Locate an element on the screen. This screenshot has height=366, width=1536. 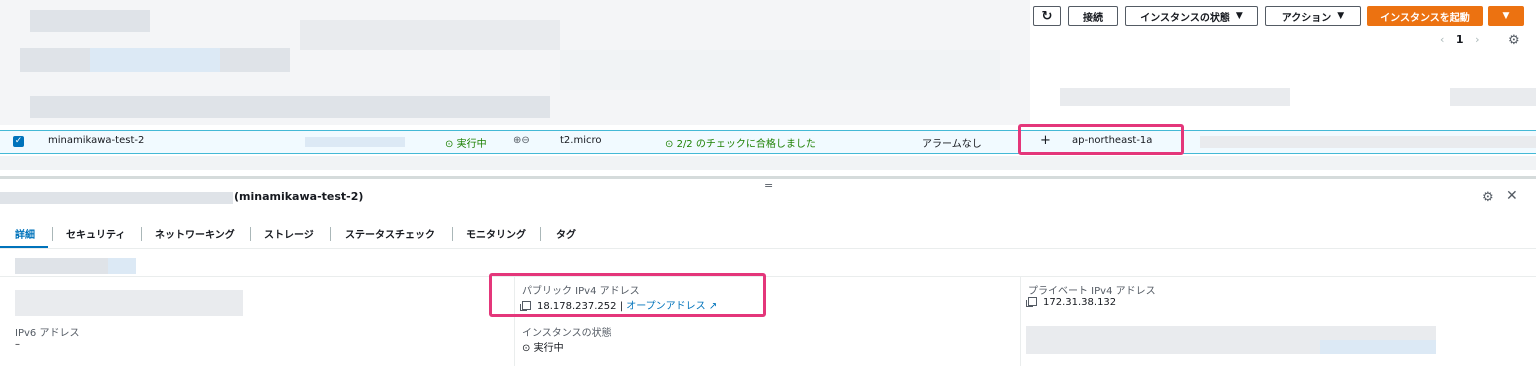
pagination: ‹ 1 › is located at coordinates (1459, 41).